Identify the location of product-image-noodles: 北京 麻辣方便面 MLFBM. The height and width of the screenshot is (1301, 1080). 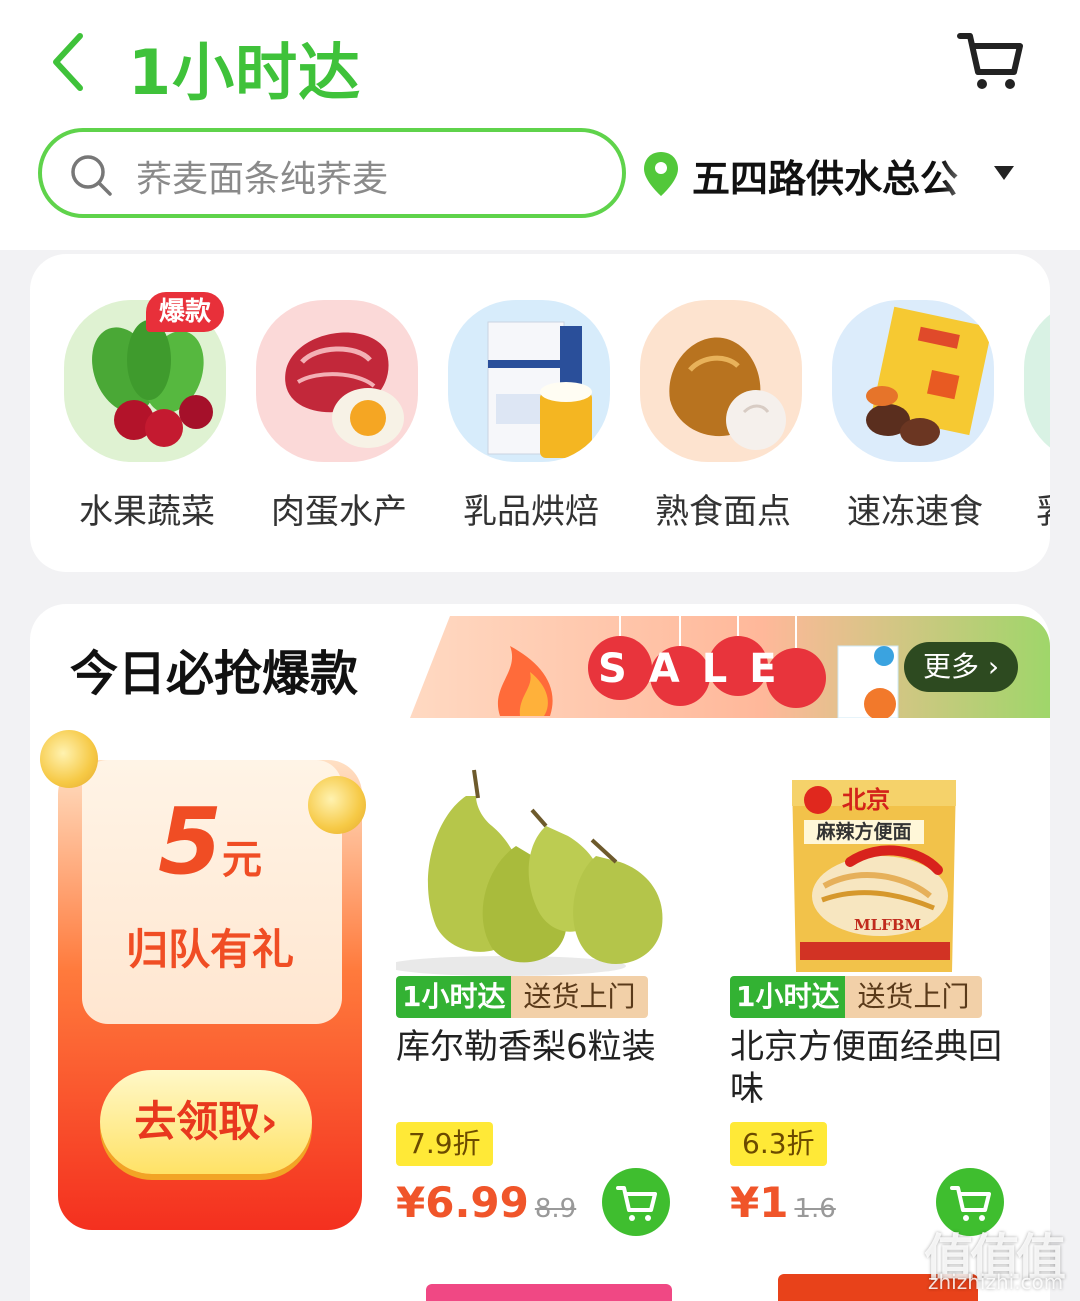
(875, 871).